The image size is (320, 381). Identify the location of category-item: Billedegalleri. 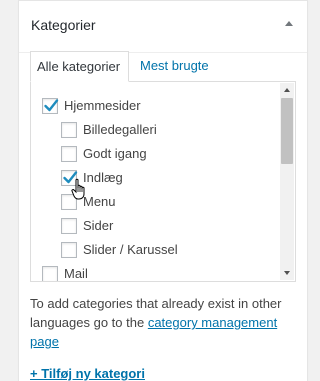
(109, 130).